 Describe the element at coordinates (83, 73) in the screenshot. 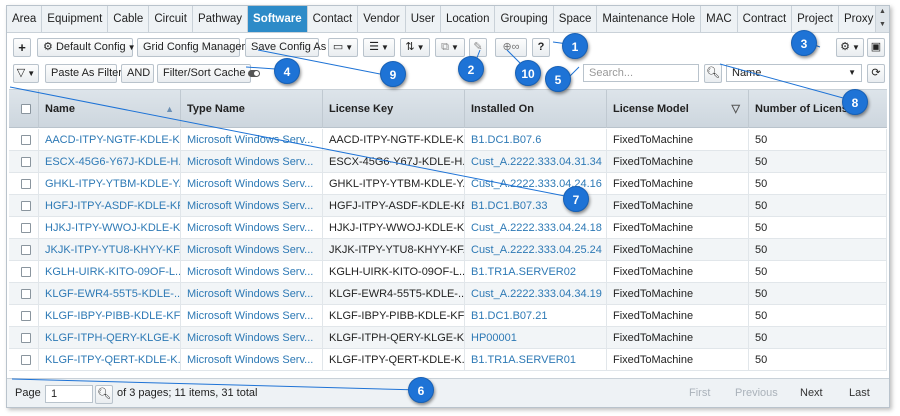

I see `paste-as-filter-button: Paste As Filter` at that location.